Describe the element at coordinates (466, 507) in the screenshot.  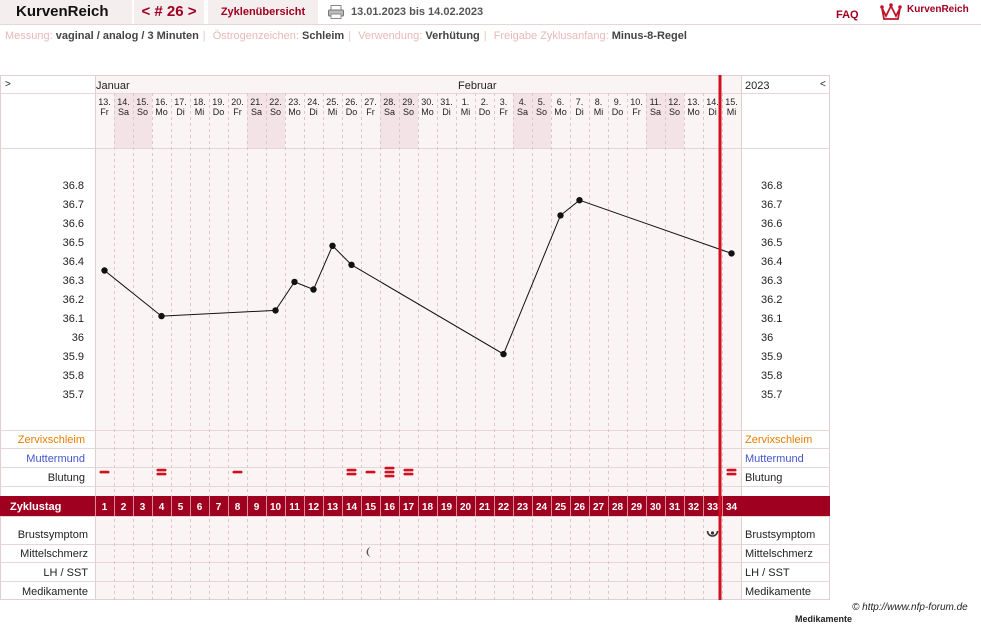
I see `cycle-day-number: 20` at that location.